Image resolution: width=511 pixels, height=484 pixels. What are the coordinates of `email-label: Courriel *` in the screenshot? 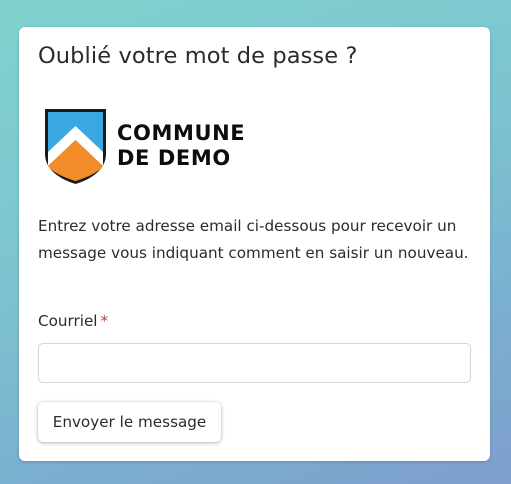 It's located at (73, 321).